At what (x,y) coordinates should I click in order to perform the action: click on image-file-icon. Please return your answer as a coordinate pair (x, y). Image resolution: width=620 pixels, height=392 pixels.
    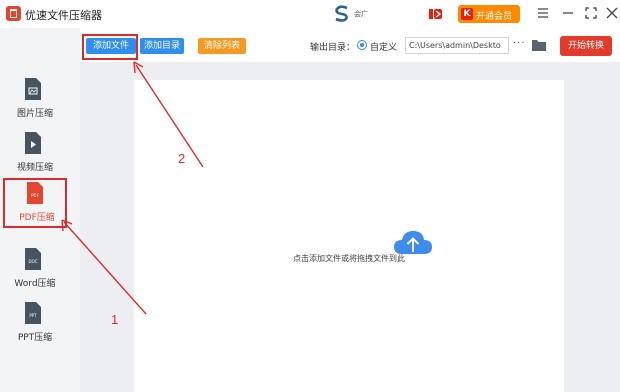
    Looking at the image, I should click on (33, 89).